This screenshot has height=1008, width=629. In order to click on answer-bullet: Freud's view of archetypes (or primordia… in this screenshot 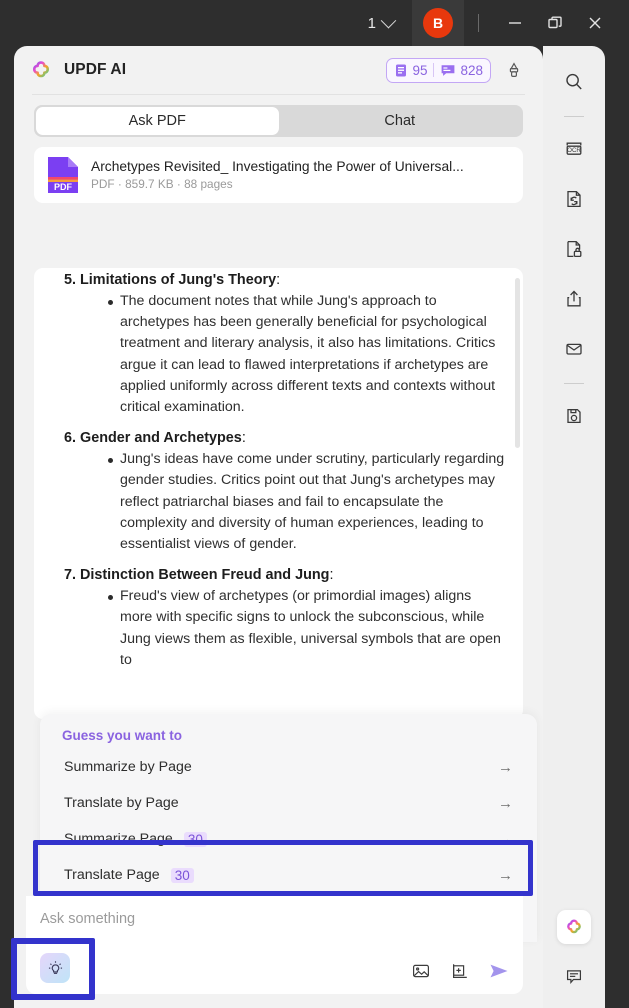, I will do `click(307, 628)`.